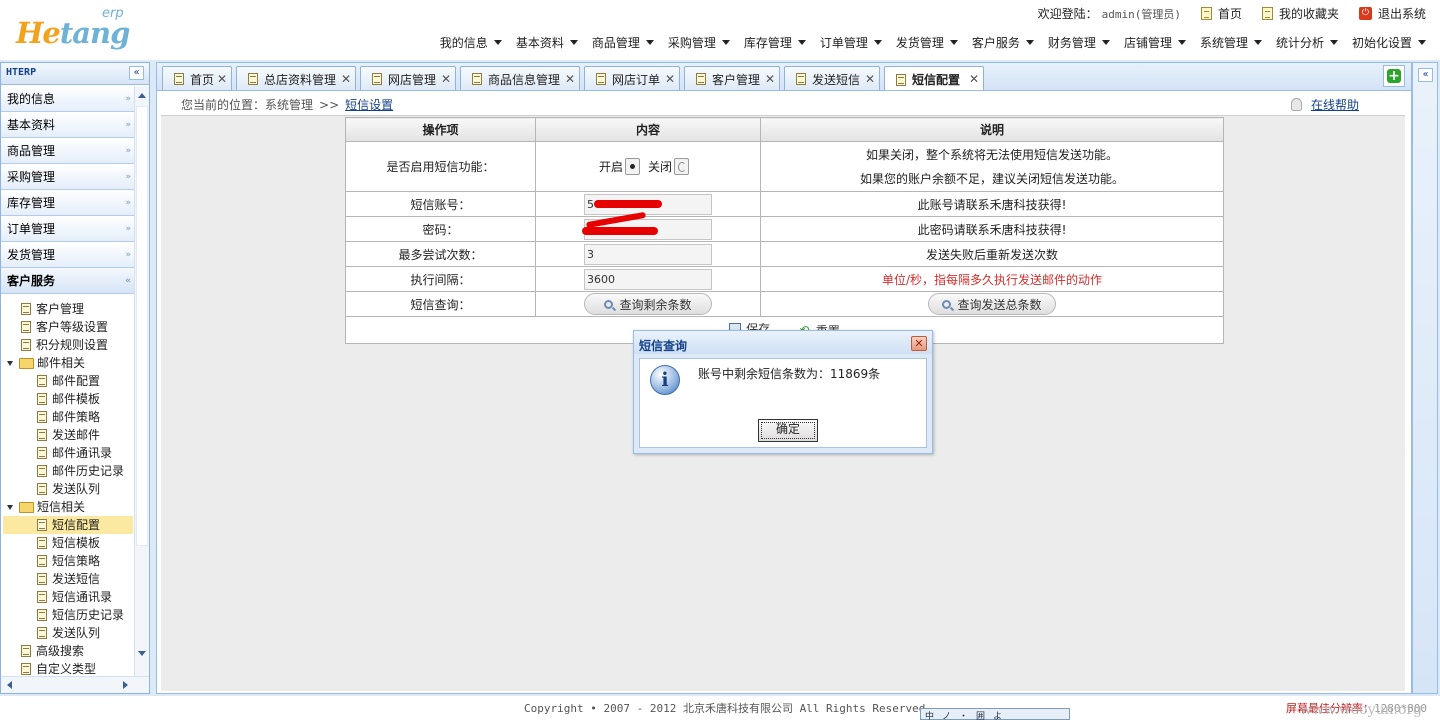  Describe the element at coordinates (934, 79) in the screenshot. I see `tab-sms-config: 短信配置 ✕` at that location.